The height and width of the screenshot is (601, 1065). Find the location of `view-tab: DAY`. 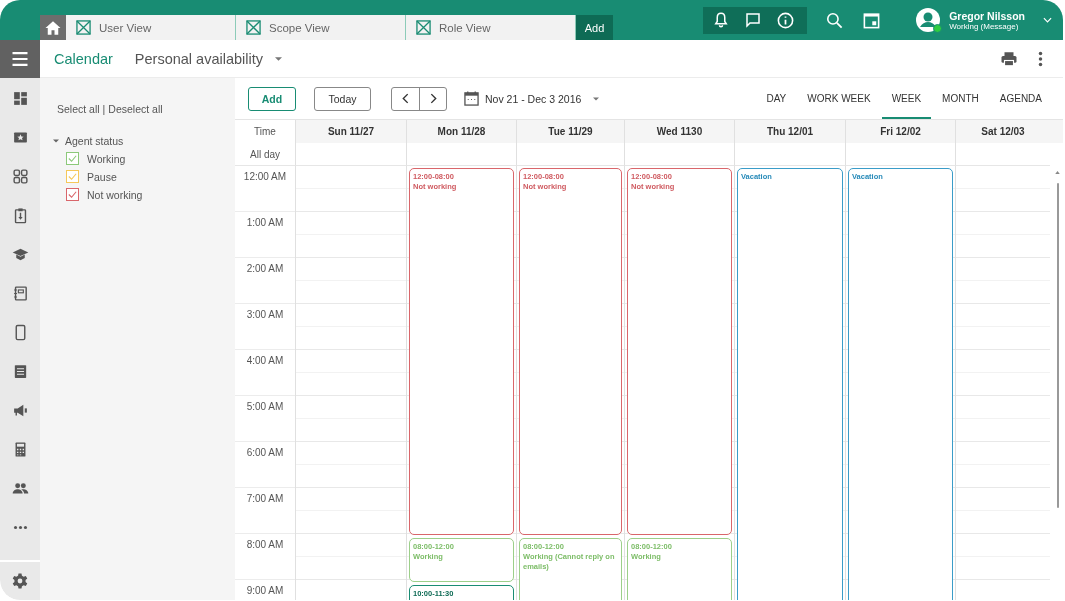

view-tab: DAY is located at coordinates (776, 98).